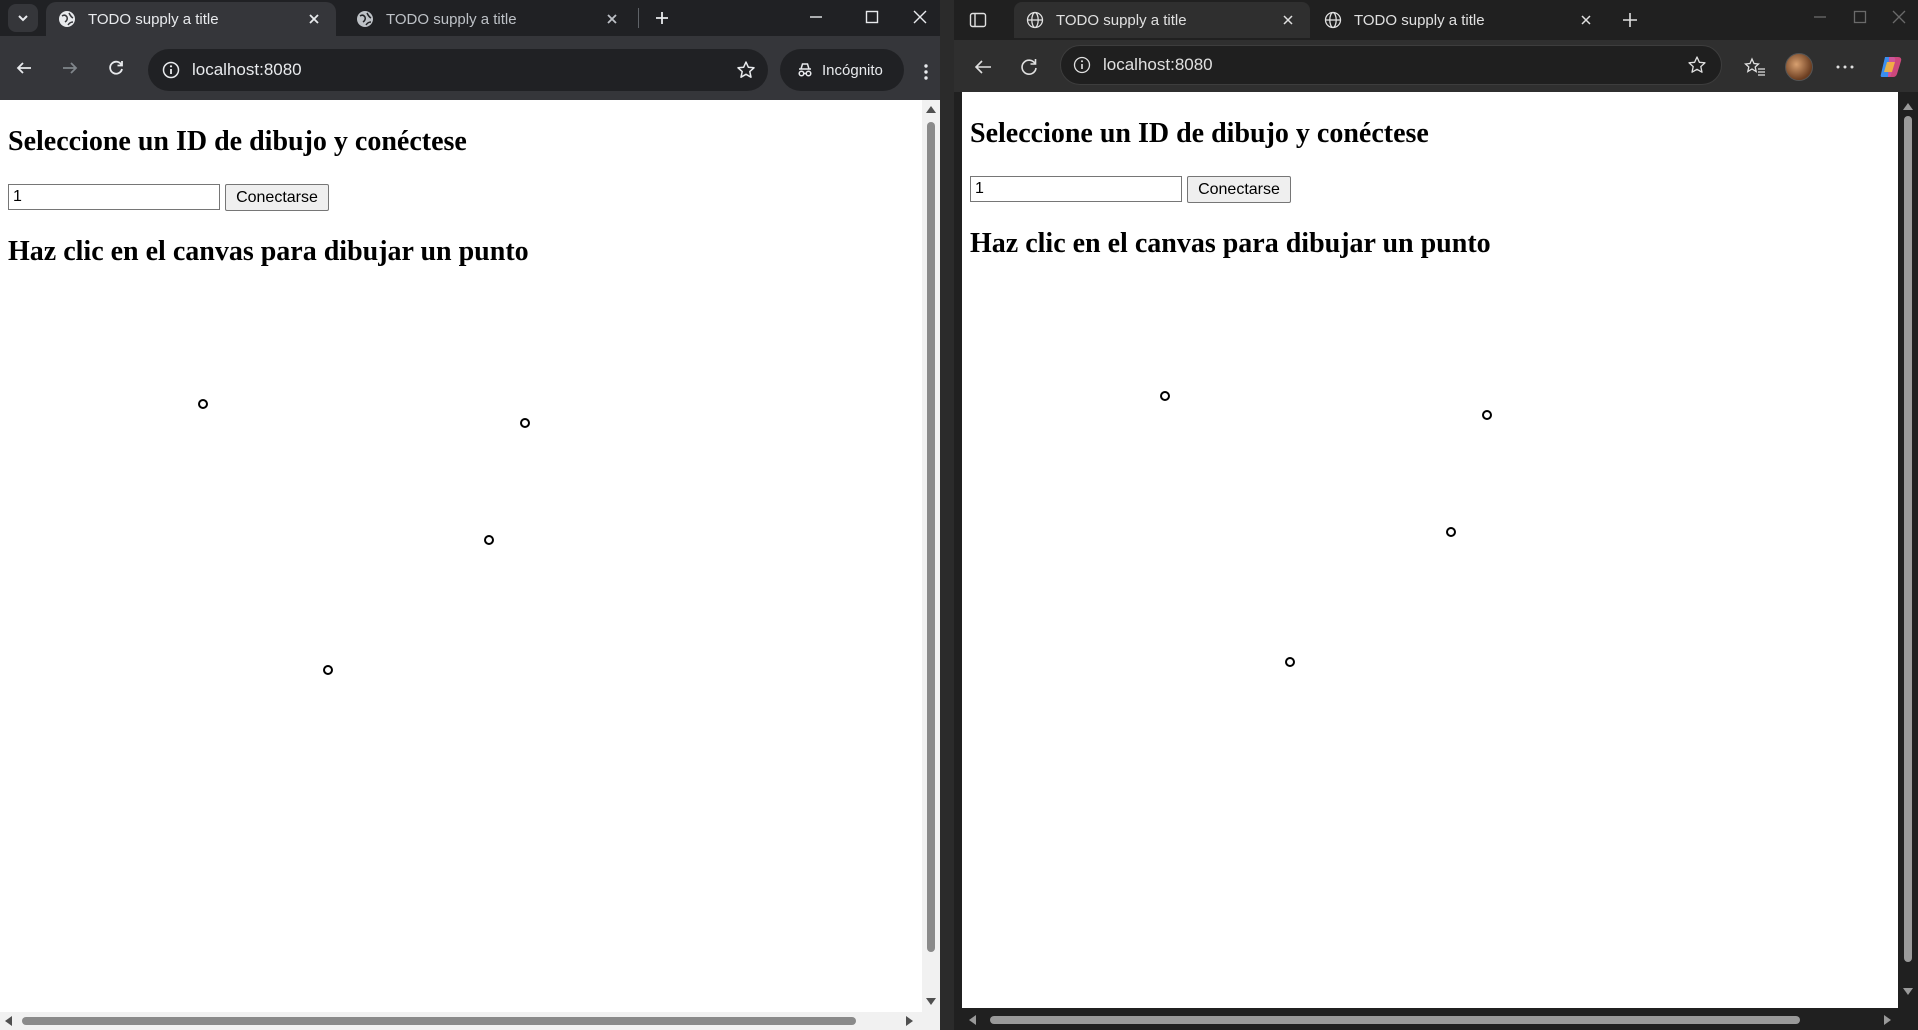 The image size is (1918, 1030). I want to click on add-favorite-star-icon, so click(1697, 65).